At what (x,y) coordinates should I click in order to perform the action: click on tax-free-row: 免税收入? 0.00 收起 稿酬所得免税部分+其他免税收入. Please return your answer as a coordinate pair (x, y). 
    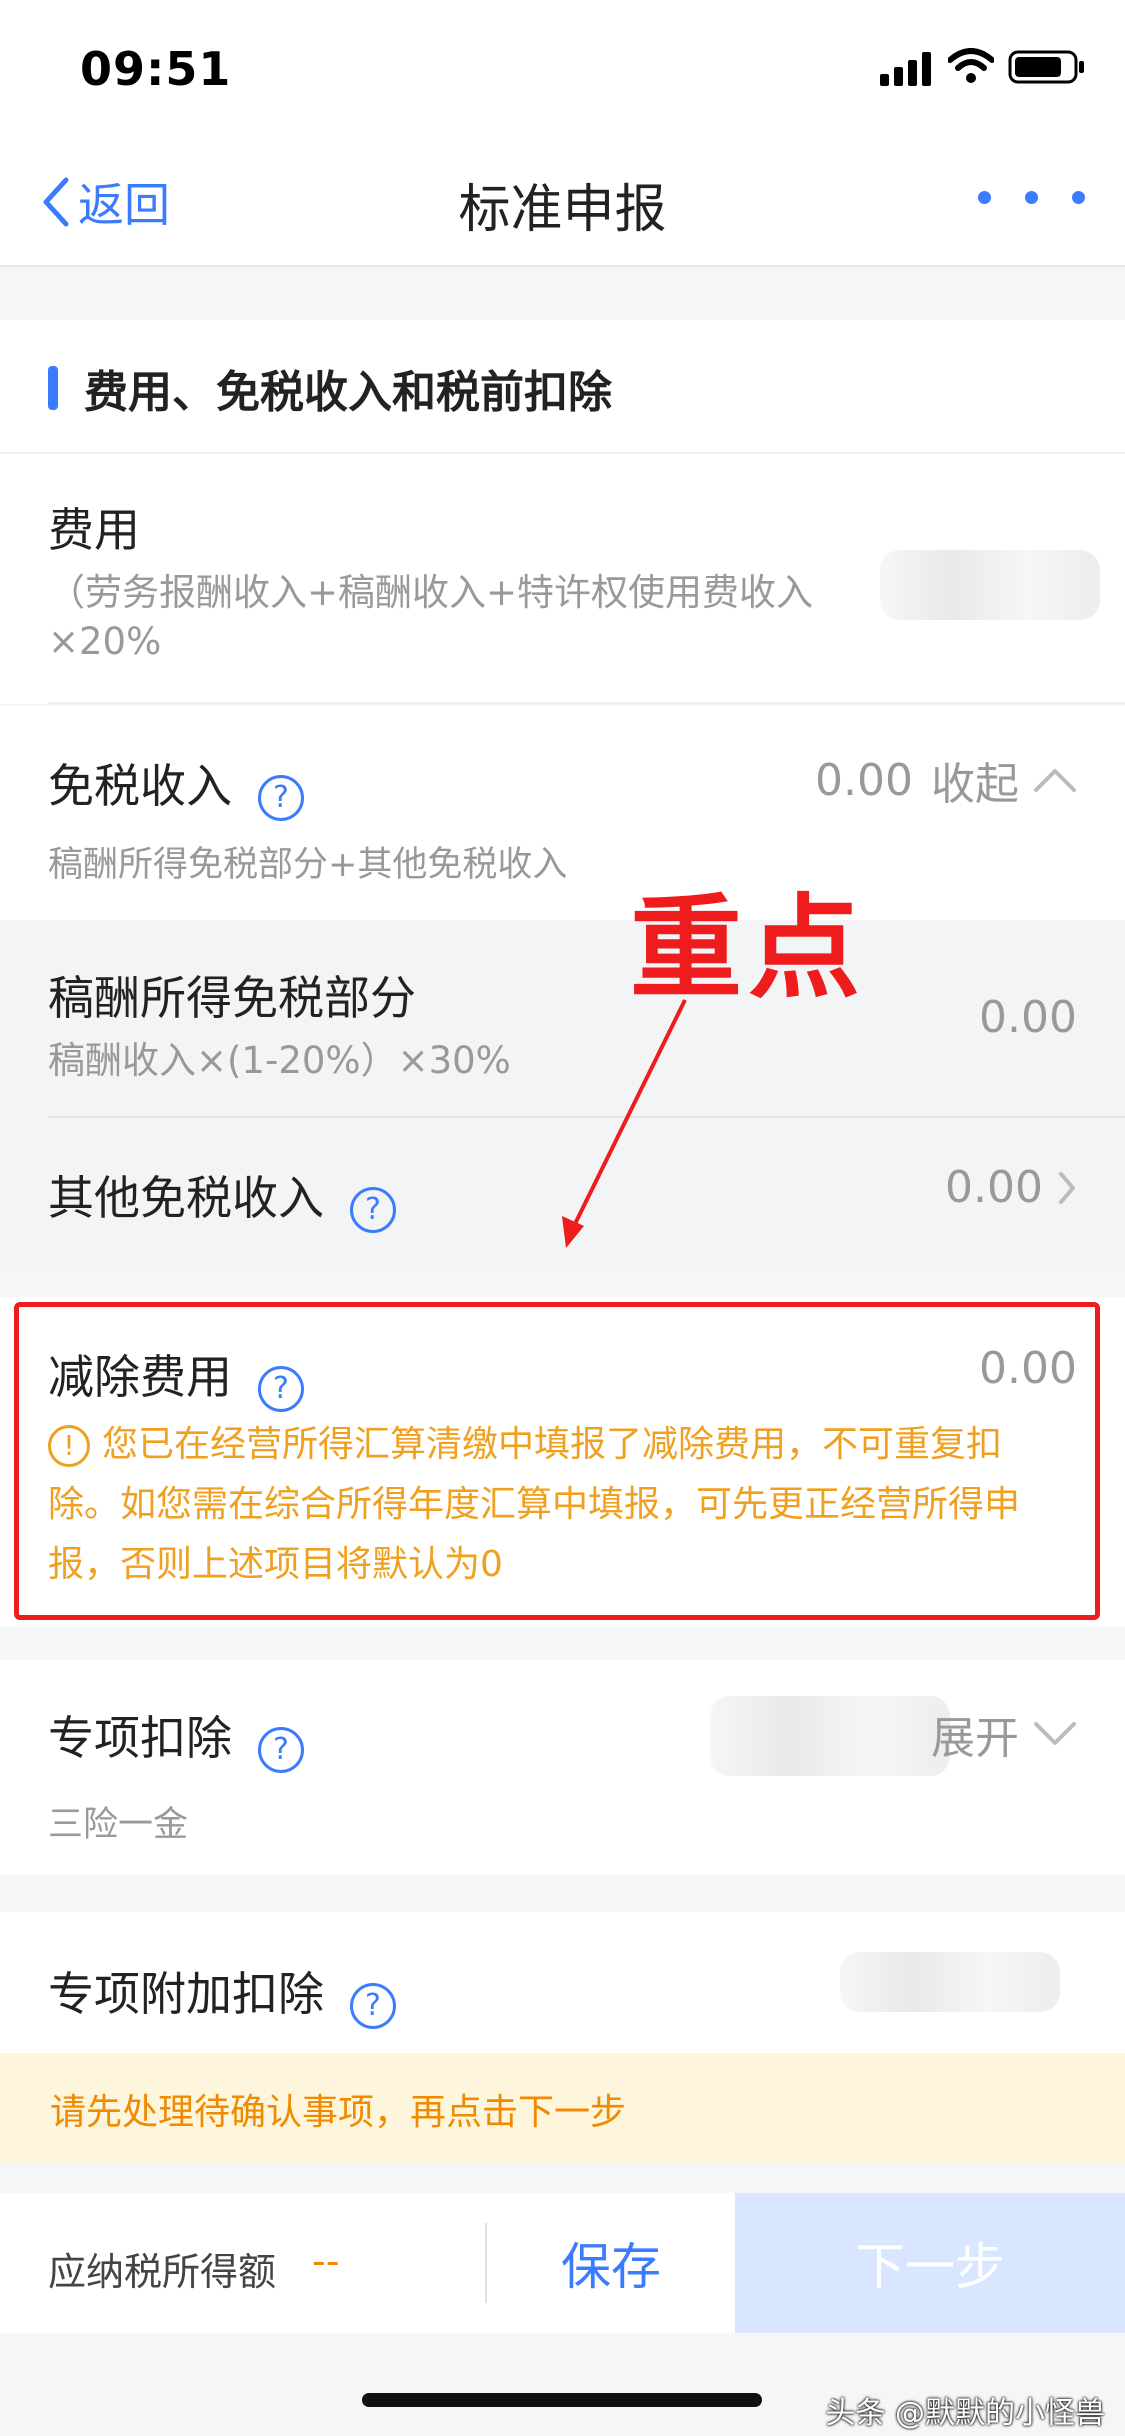
    Looking at the image, I should click on (562, 813).